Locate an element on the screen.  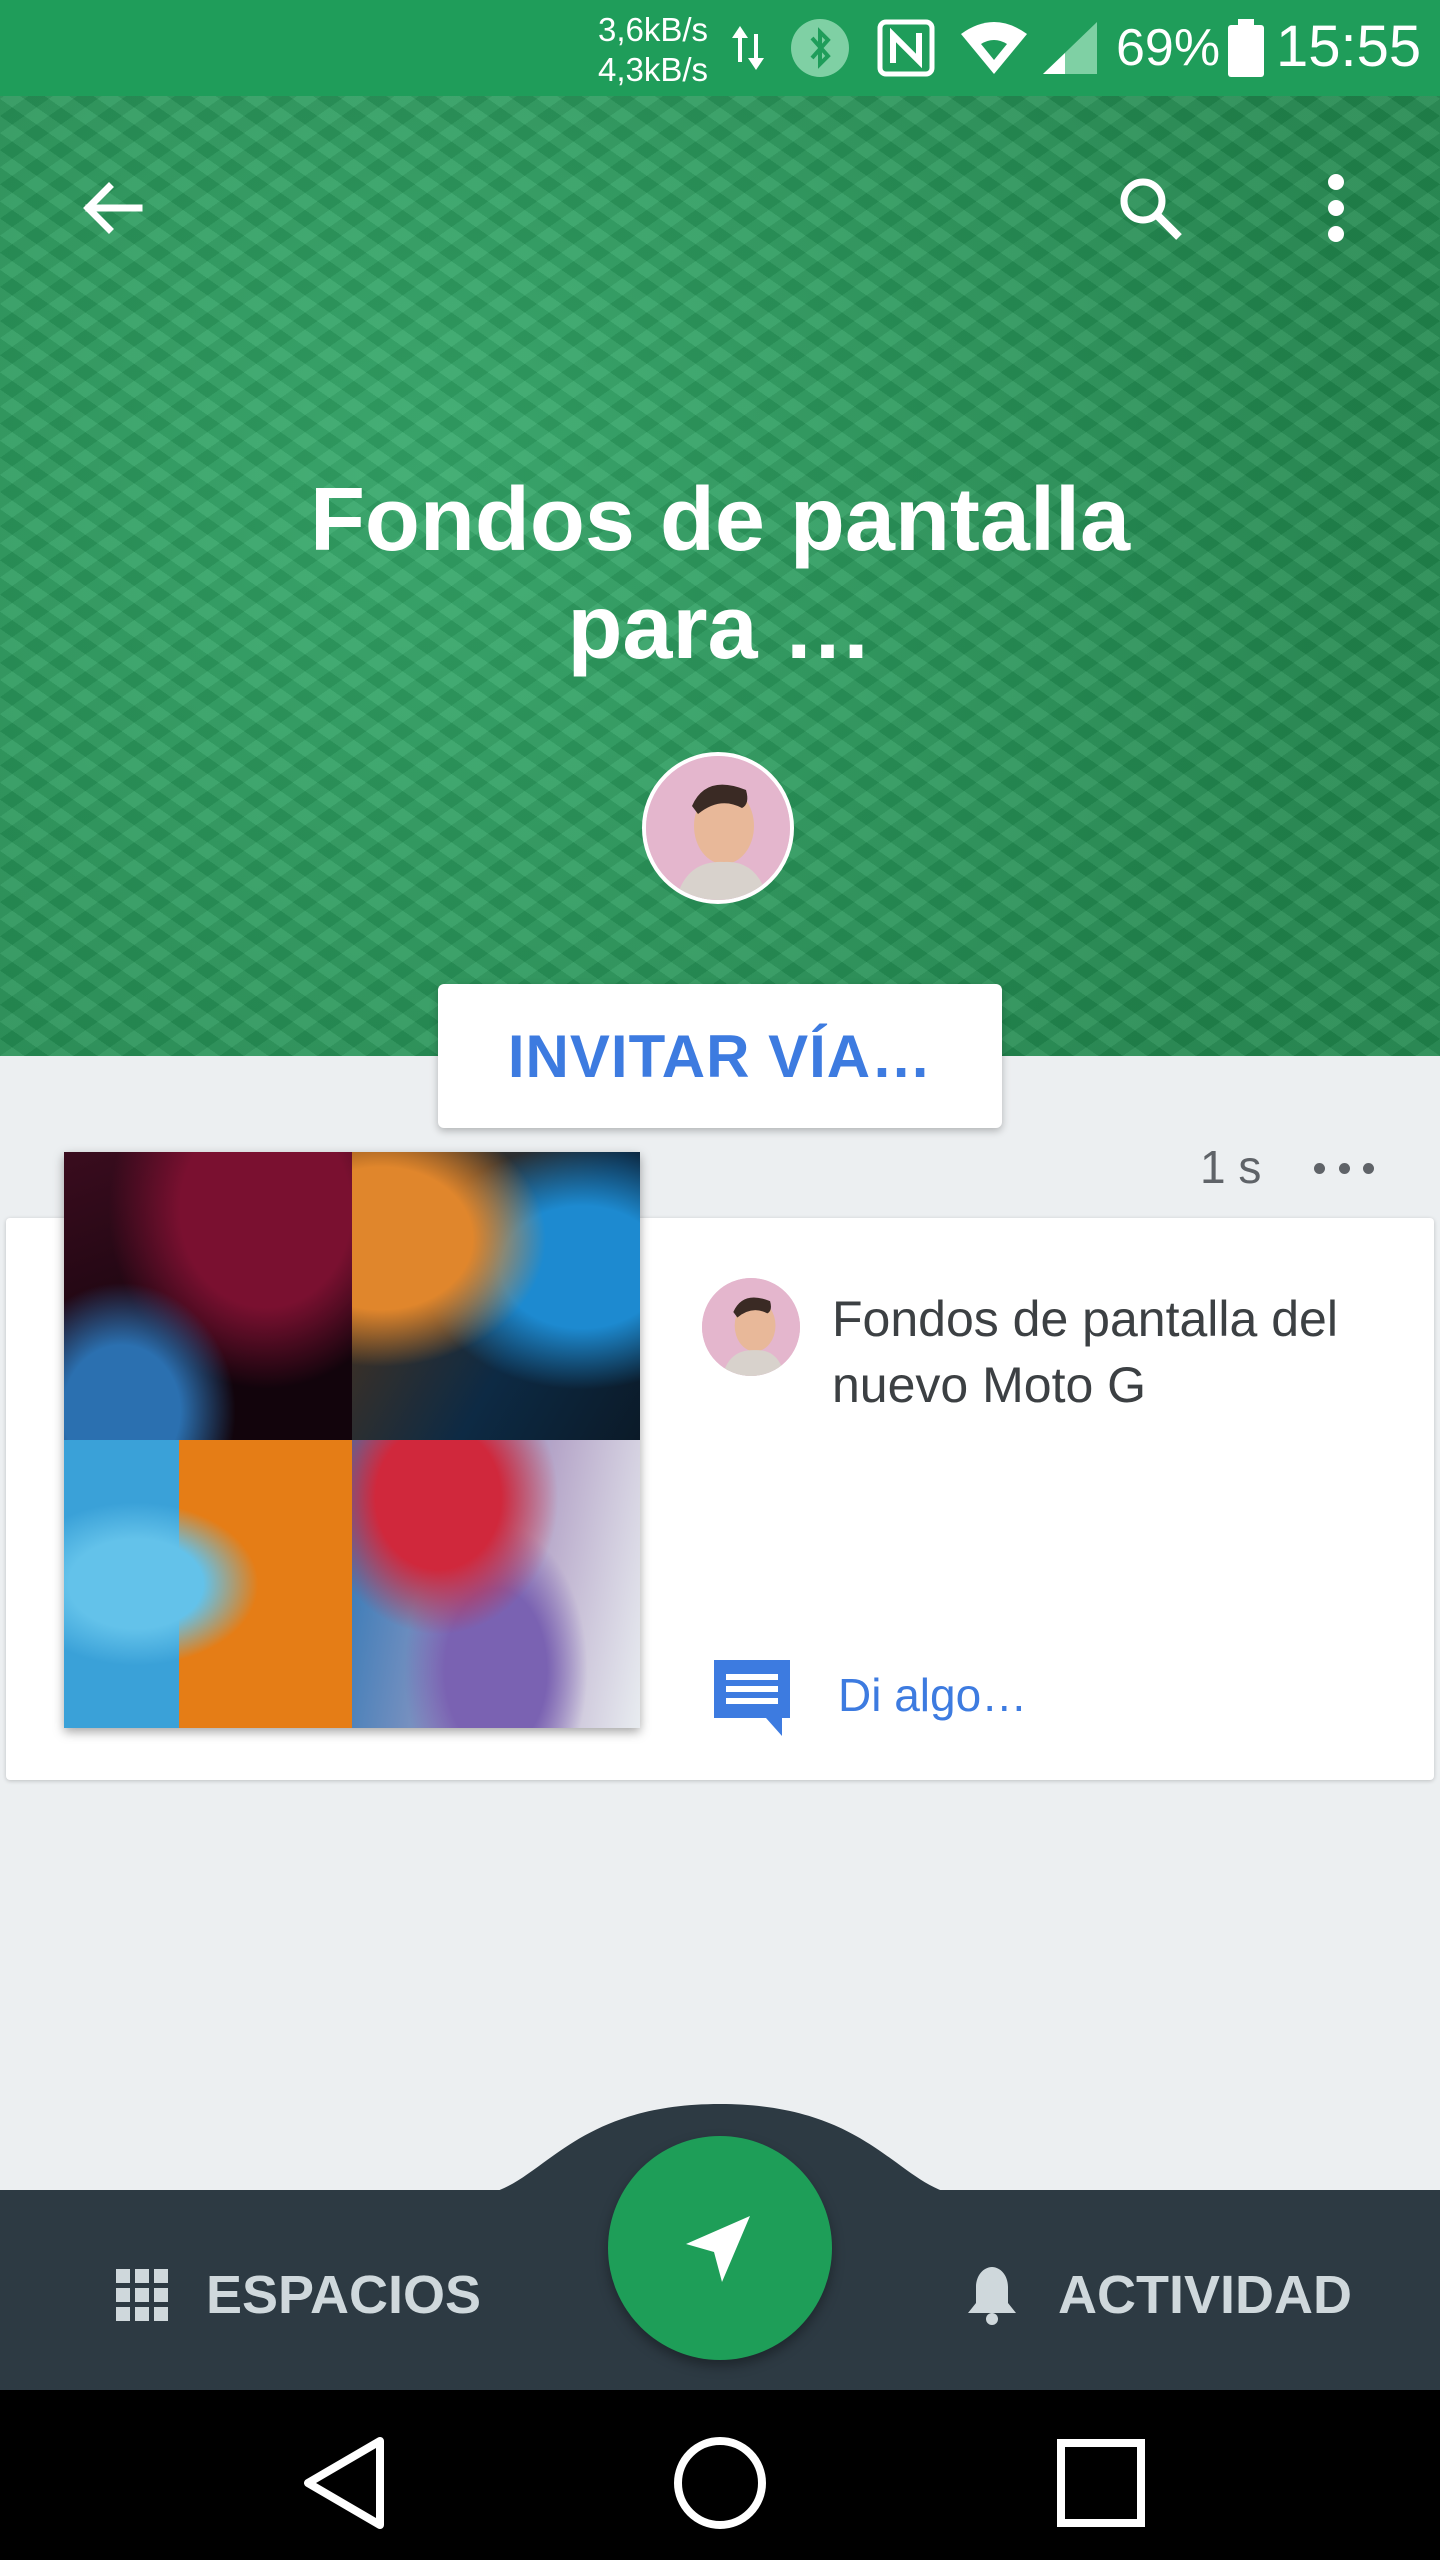
post-author-avatar is located at coordinates (751, 1327).